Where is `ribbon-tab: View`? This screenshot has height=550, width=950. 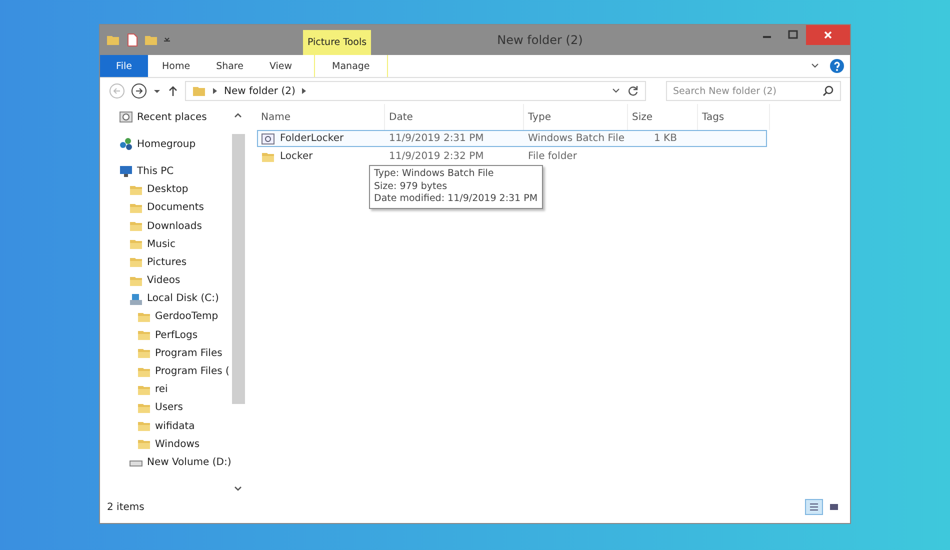
ribbon-tab: View is located at coordinates (280, 66).